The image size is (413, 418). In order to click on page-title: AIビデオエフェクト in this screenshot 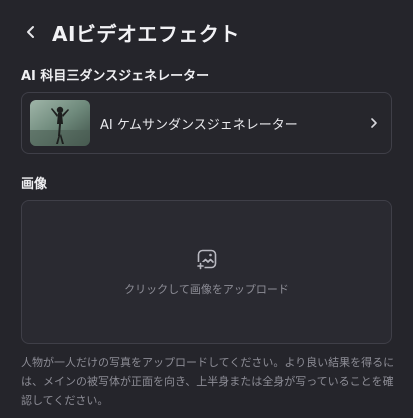, I will do `click(146, 33)`.